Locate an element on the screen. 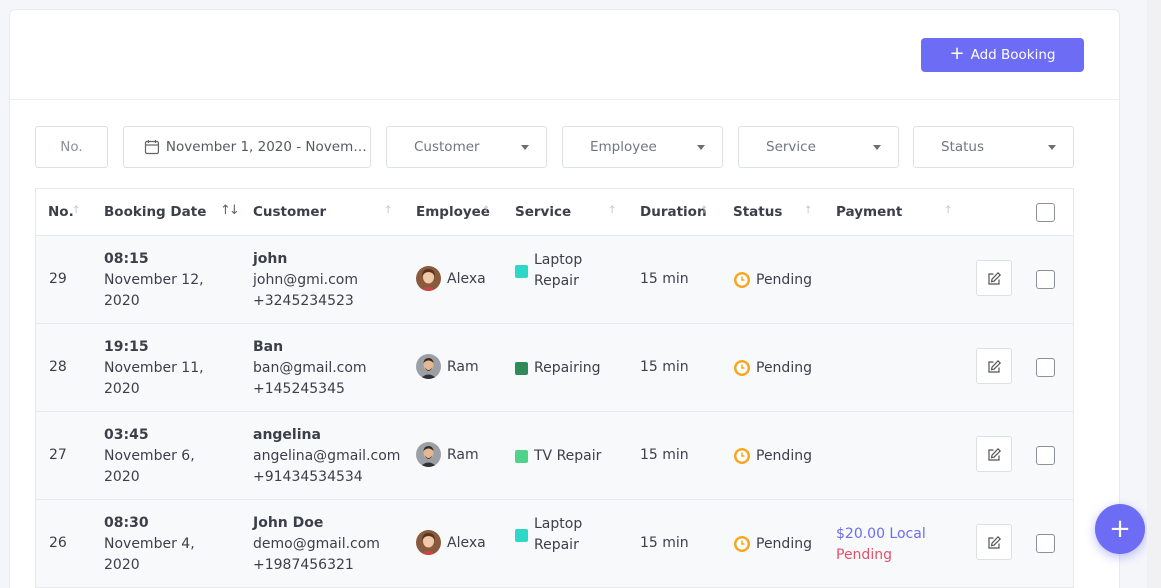  booking-number: 28 is located at coordinates (58, 367).